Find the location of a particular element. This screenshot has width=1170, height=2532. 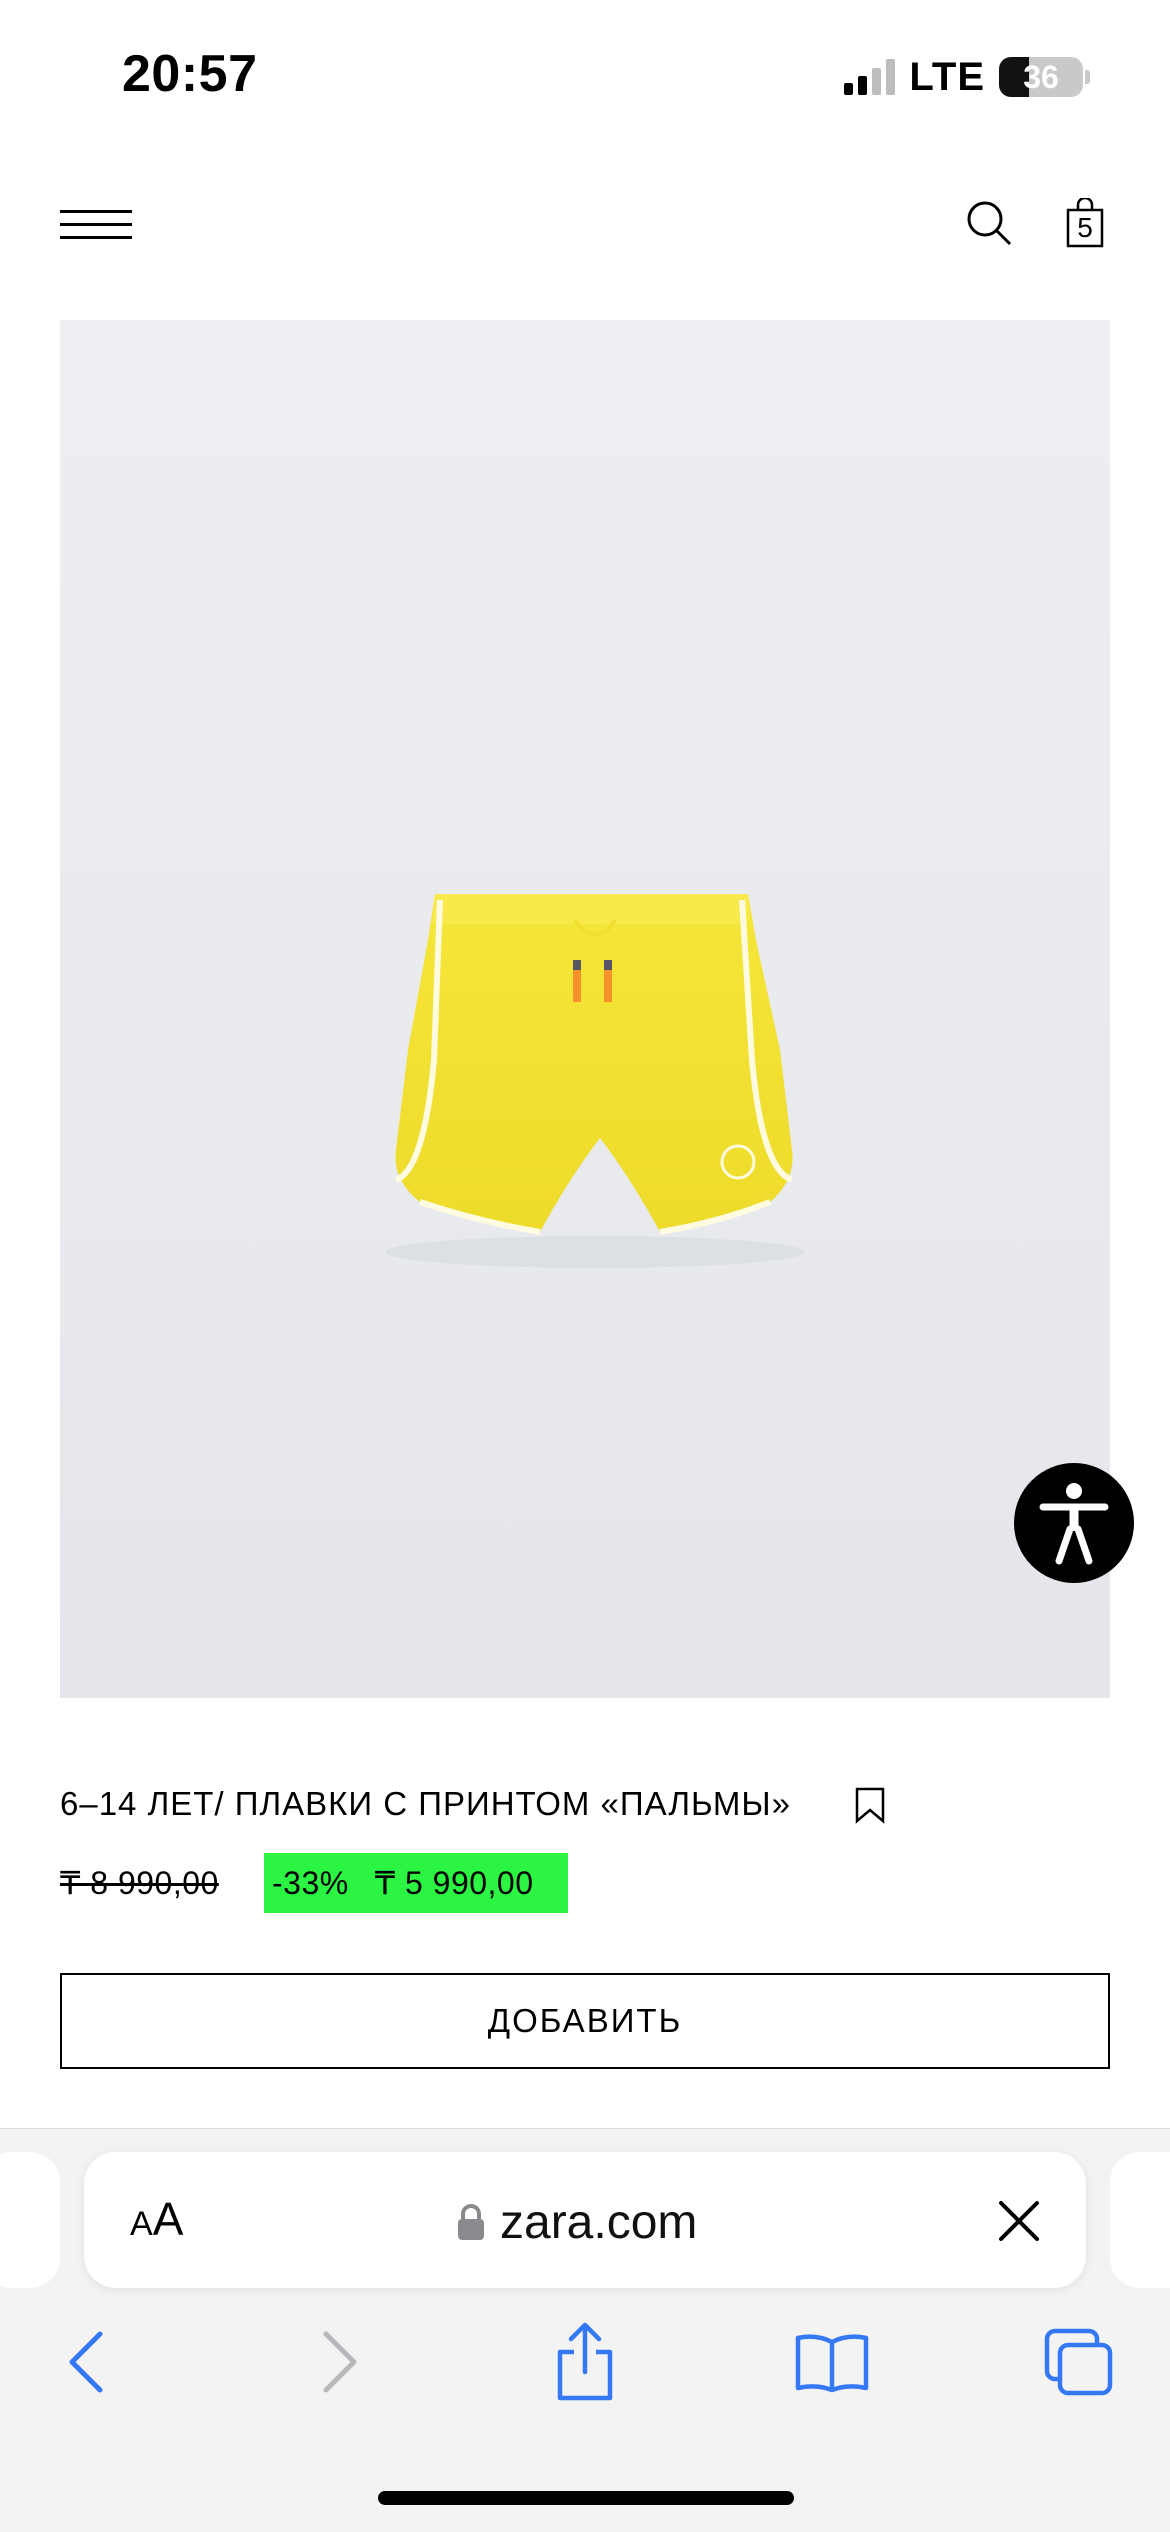

yellow-swim-shorts-illustration is located at coordinates (595, 1081).